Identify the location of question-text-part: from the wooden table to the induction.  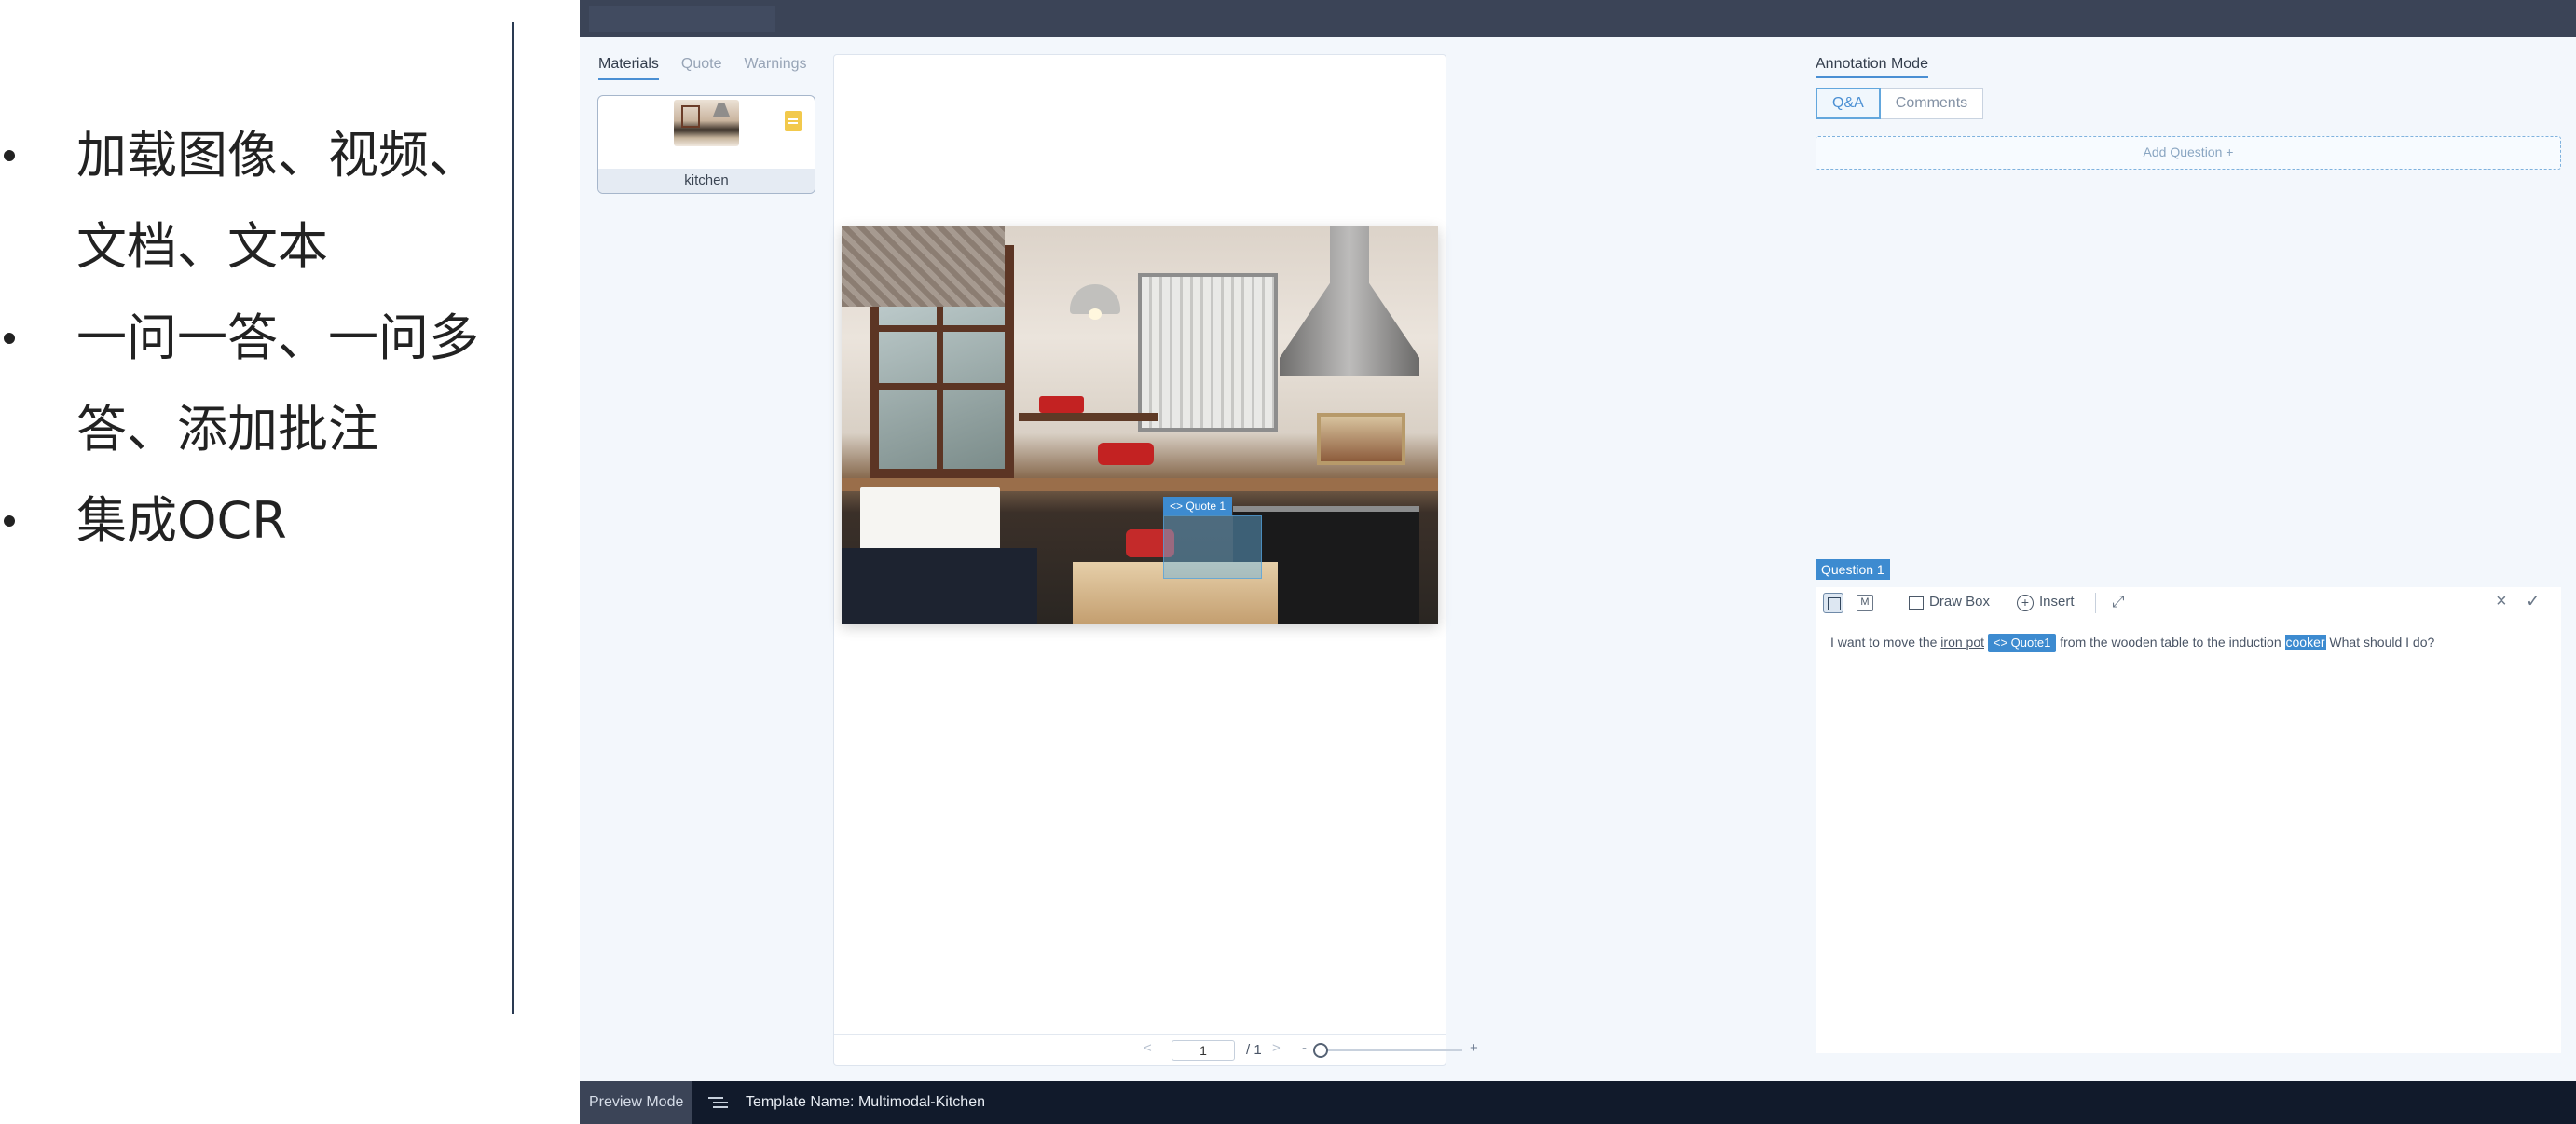
(2170, 642).